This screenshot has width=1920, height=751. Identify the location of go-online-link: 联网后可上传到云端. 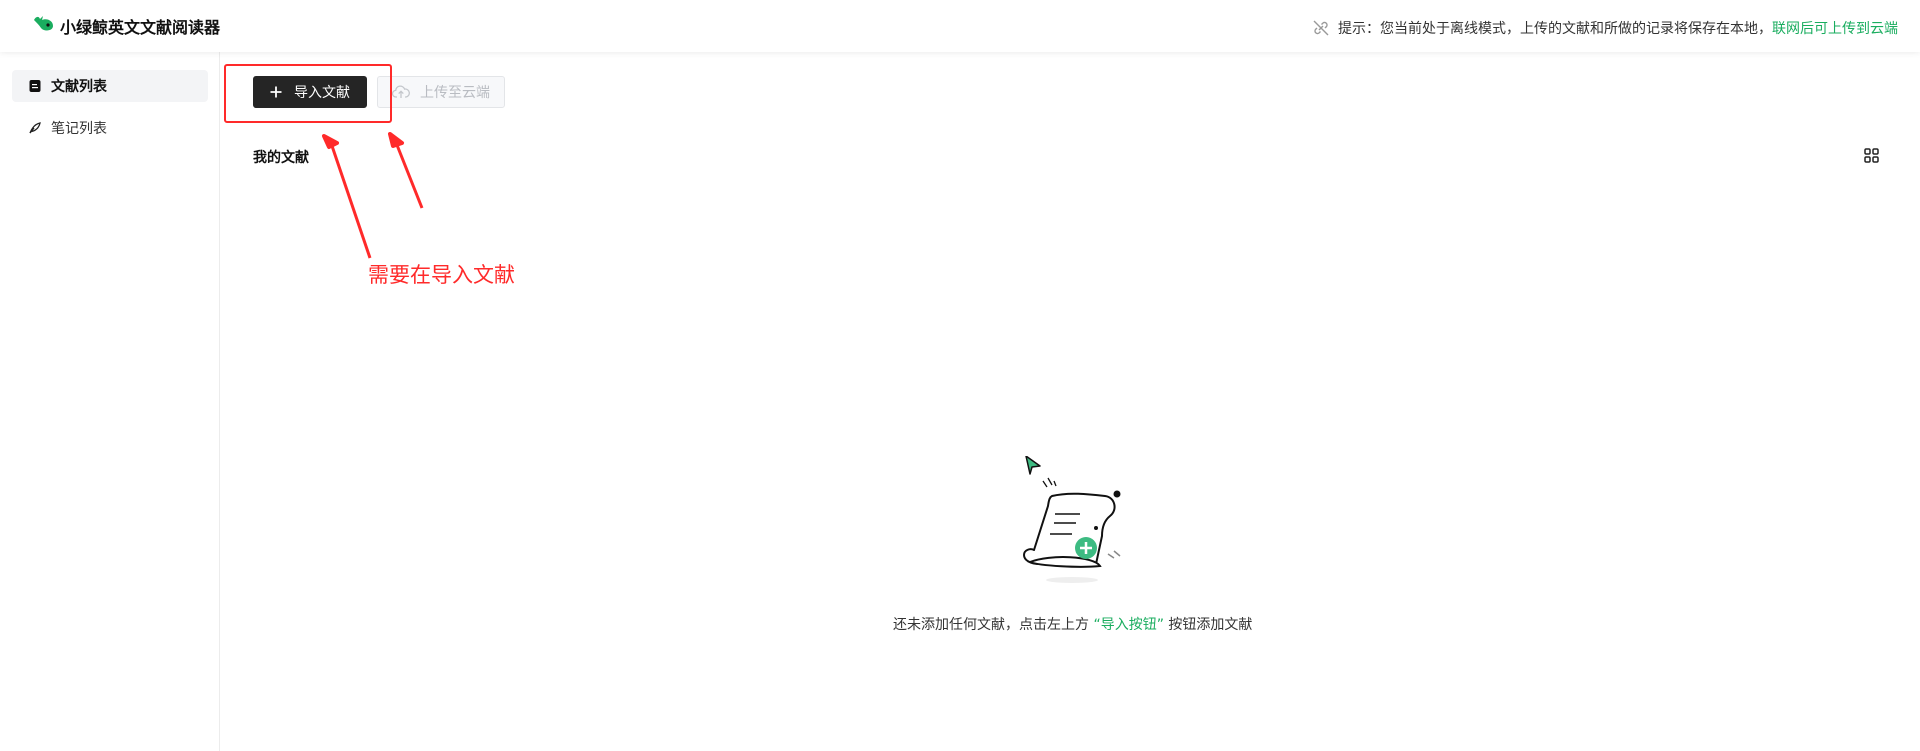
(1835, 28).